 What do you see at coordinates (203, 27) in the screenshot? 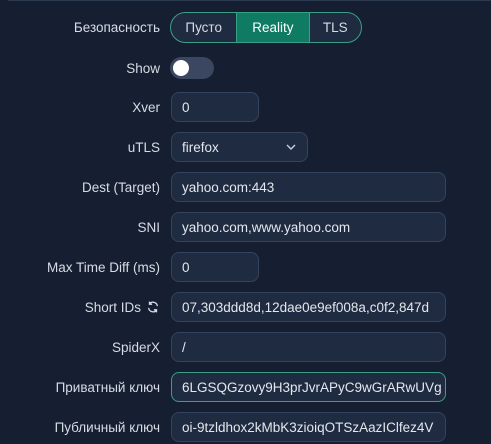
I see `security-option-none: Пусто` at bounding box center [203, 27].